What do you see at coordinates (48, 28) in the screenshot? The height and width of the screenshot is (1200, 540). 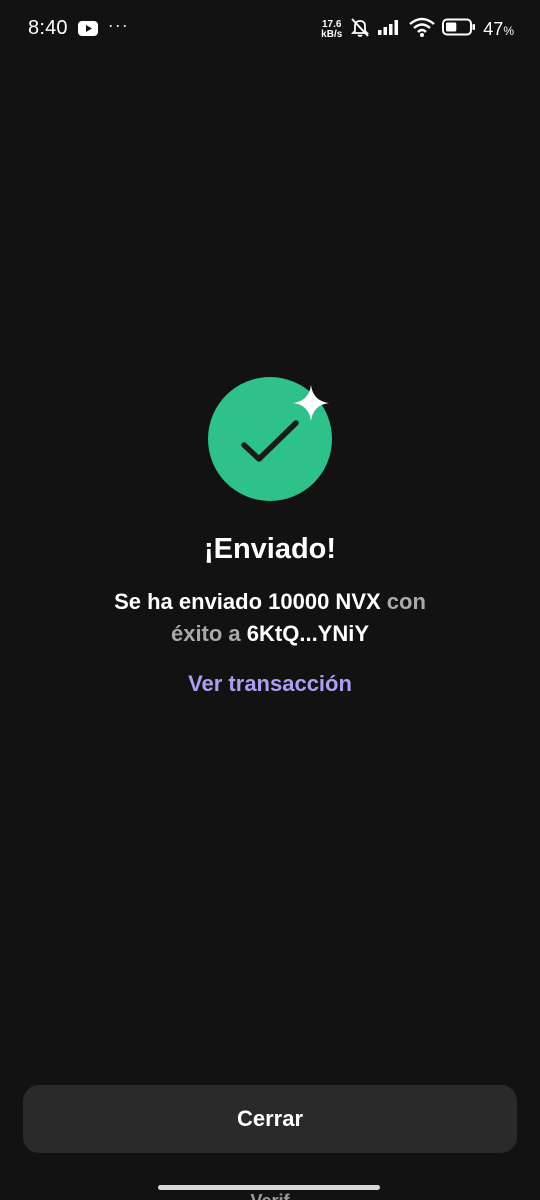 I see `status-time: 8:40` at bounding box center [48, 28].